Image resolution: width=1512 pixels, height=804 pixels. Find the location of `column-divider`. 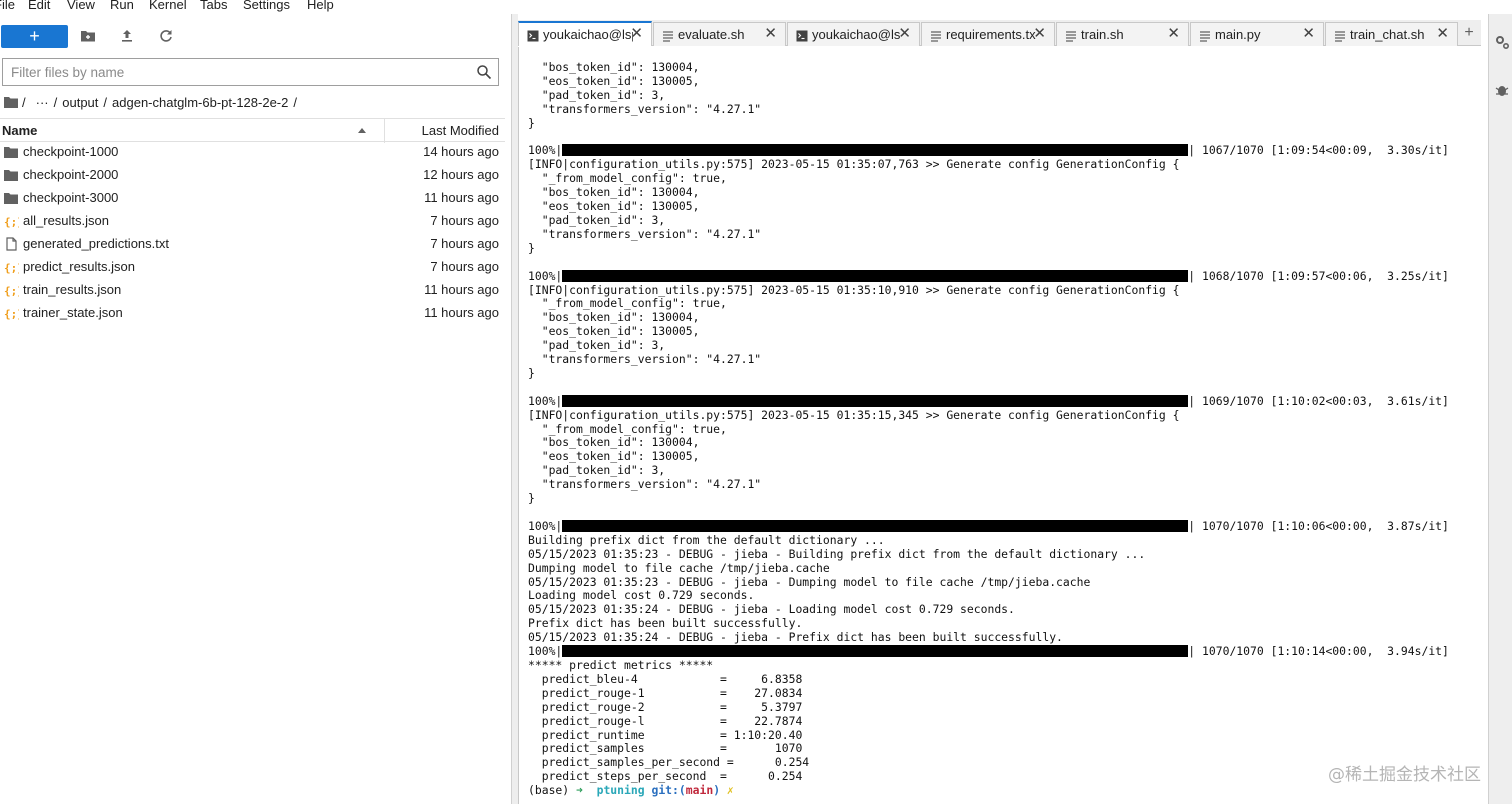

column-divider is located at coordinates (384, 131).